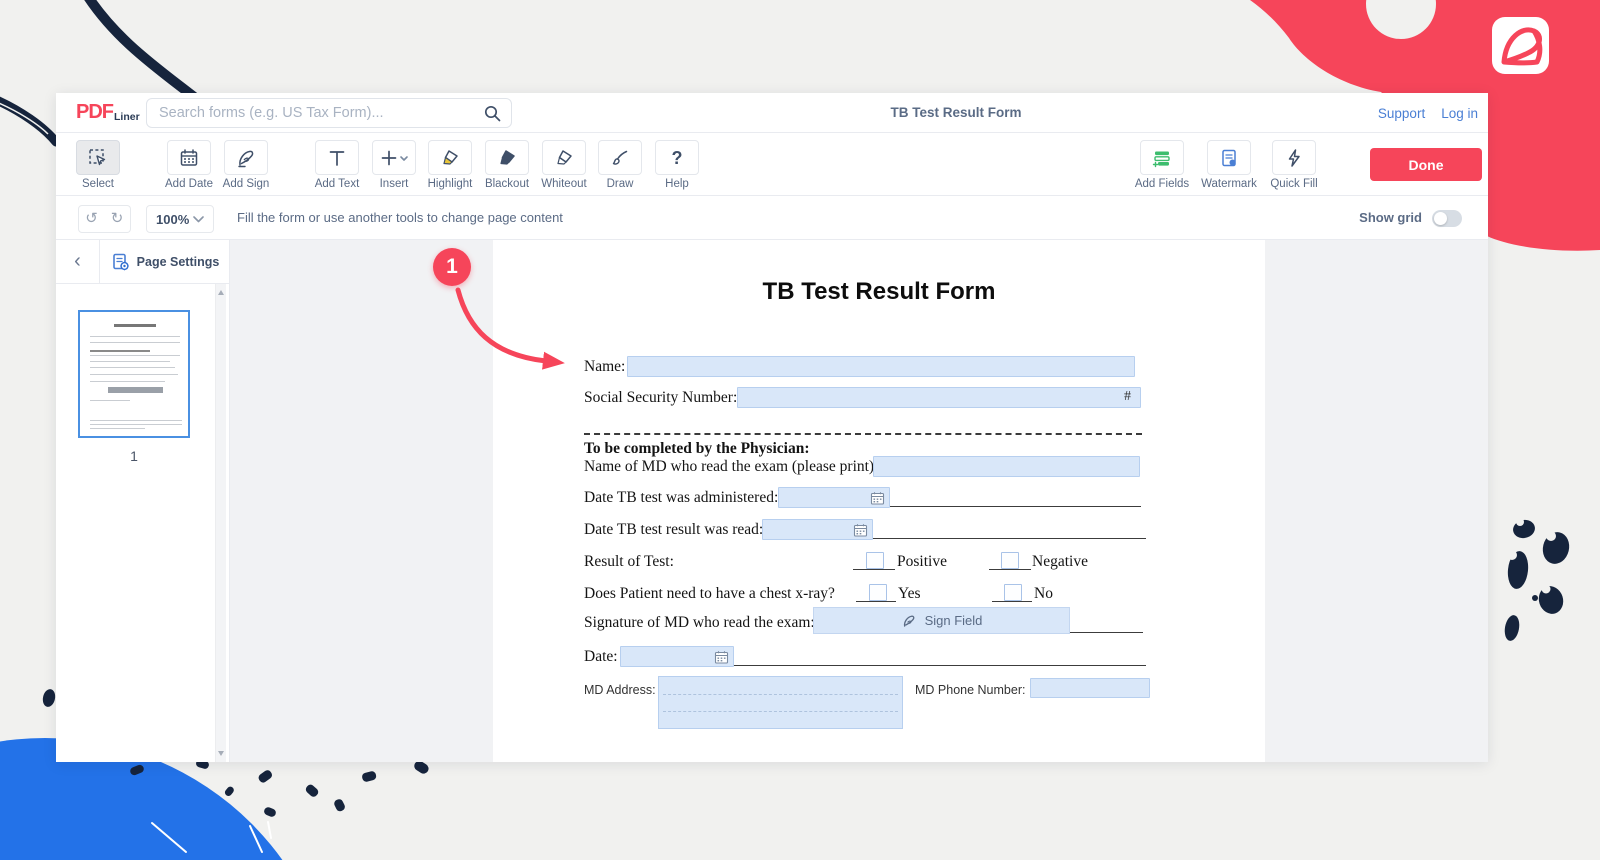 The height and width of the screenshot is (860, 1600). What do you see at coordinates (319, 113) in the screenshot?
I see `search-input` at bounding box center [319, 113].